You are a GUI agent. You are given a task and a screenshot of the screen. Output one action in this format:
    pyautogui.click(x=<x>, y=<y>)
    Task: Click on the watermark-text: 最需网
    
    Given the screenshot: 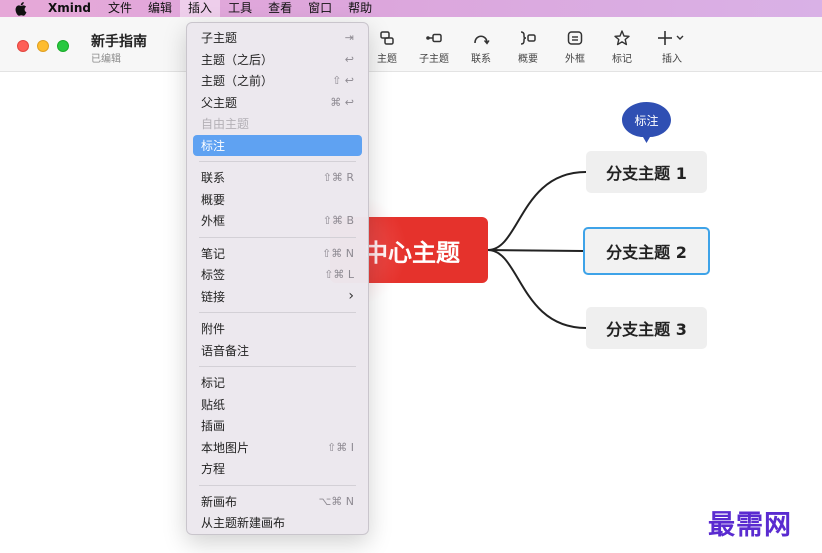 What is the action you would take?
    pyautogui.click(x=750, y=525)
    